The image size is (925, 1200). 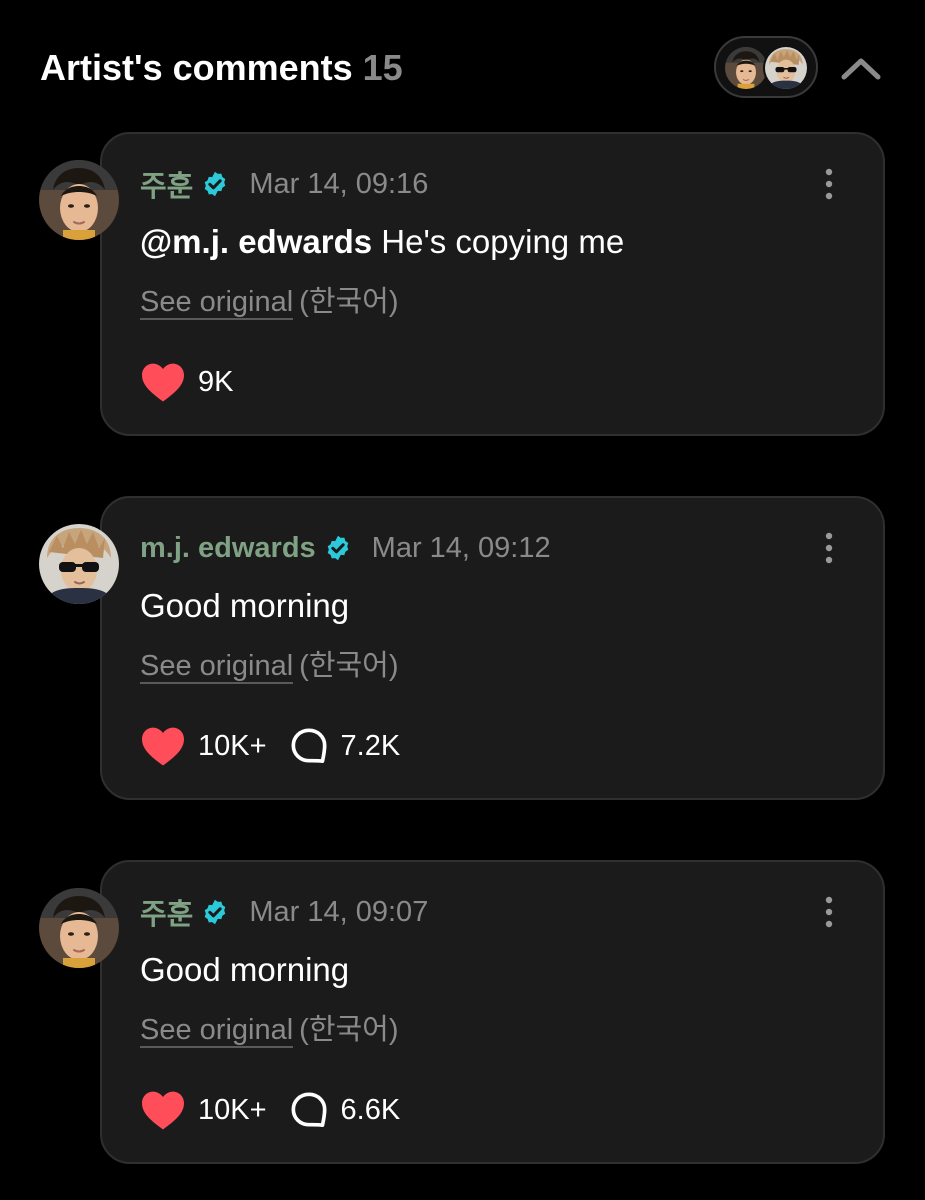 I want to click on section-title: Artist's comments 15, so click(x=221, y=68).